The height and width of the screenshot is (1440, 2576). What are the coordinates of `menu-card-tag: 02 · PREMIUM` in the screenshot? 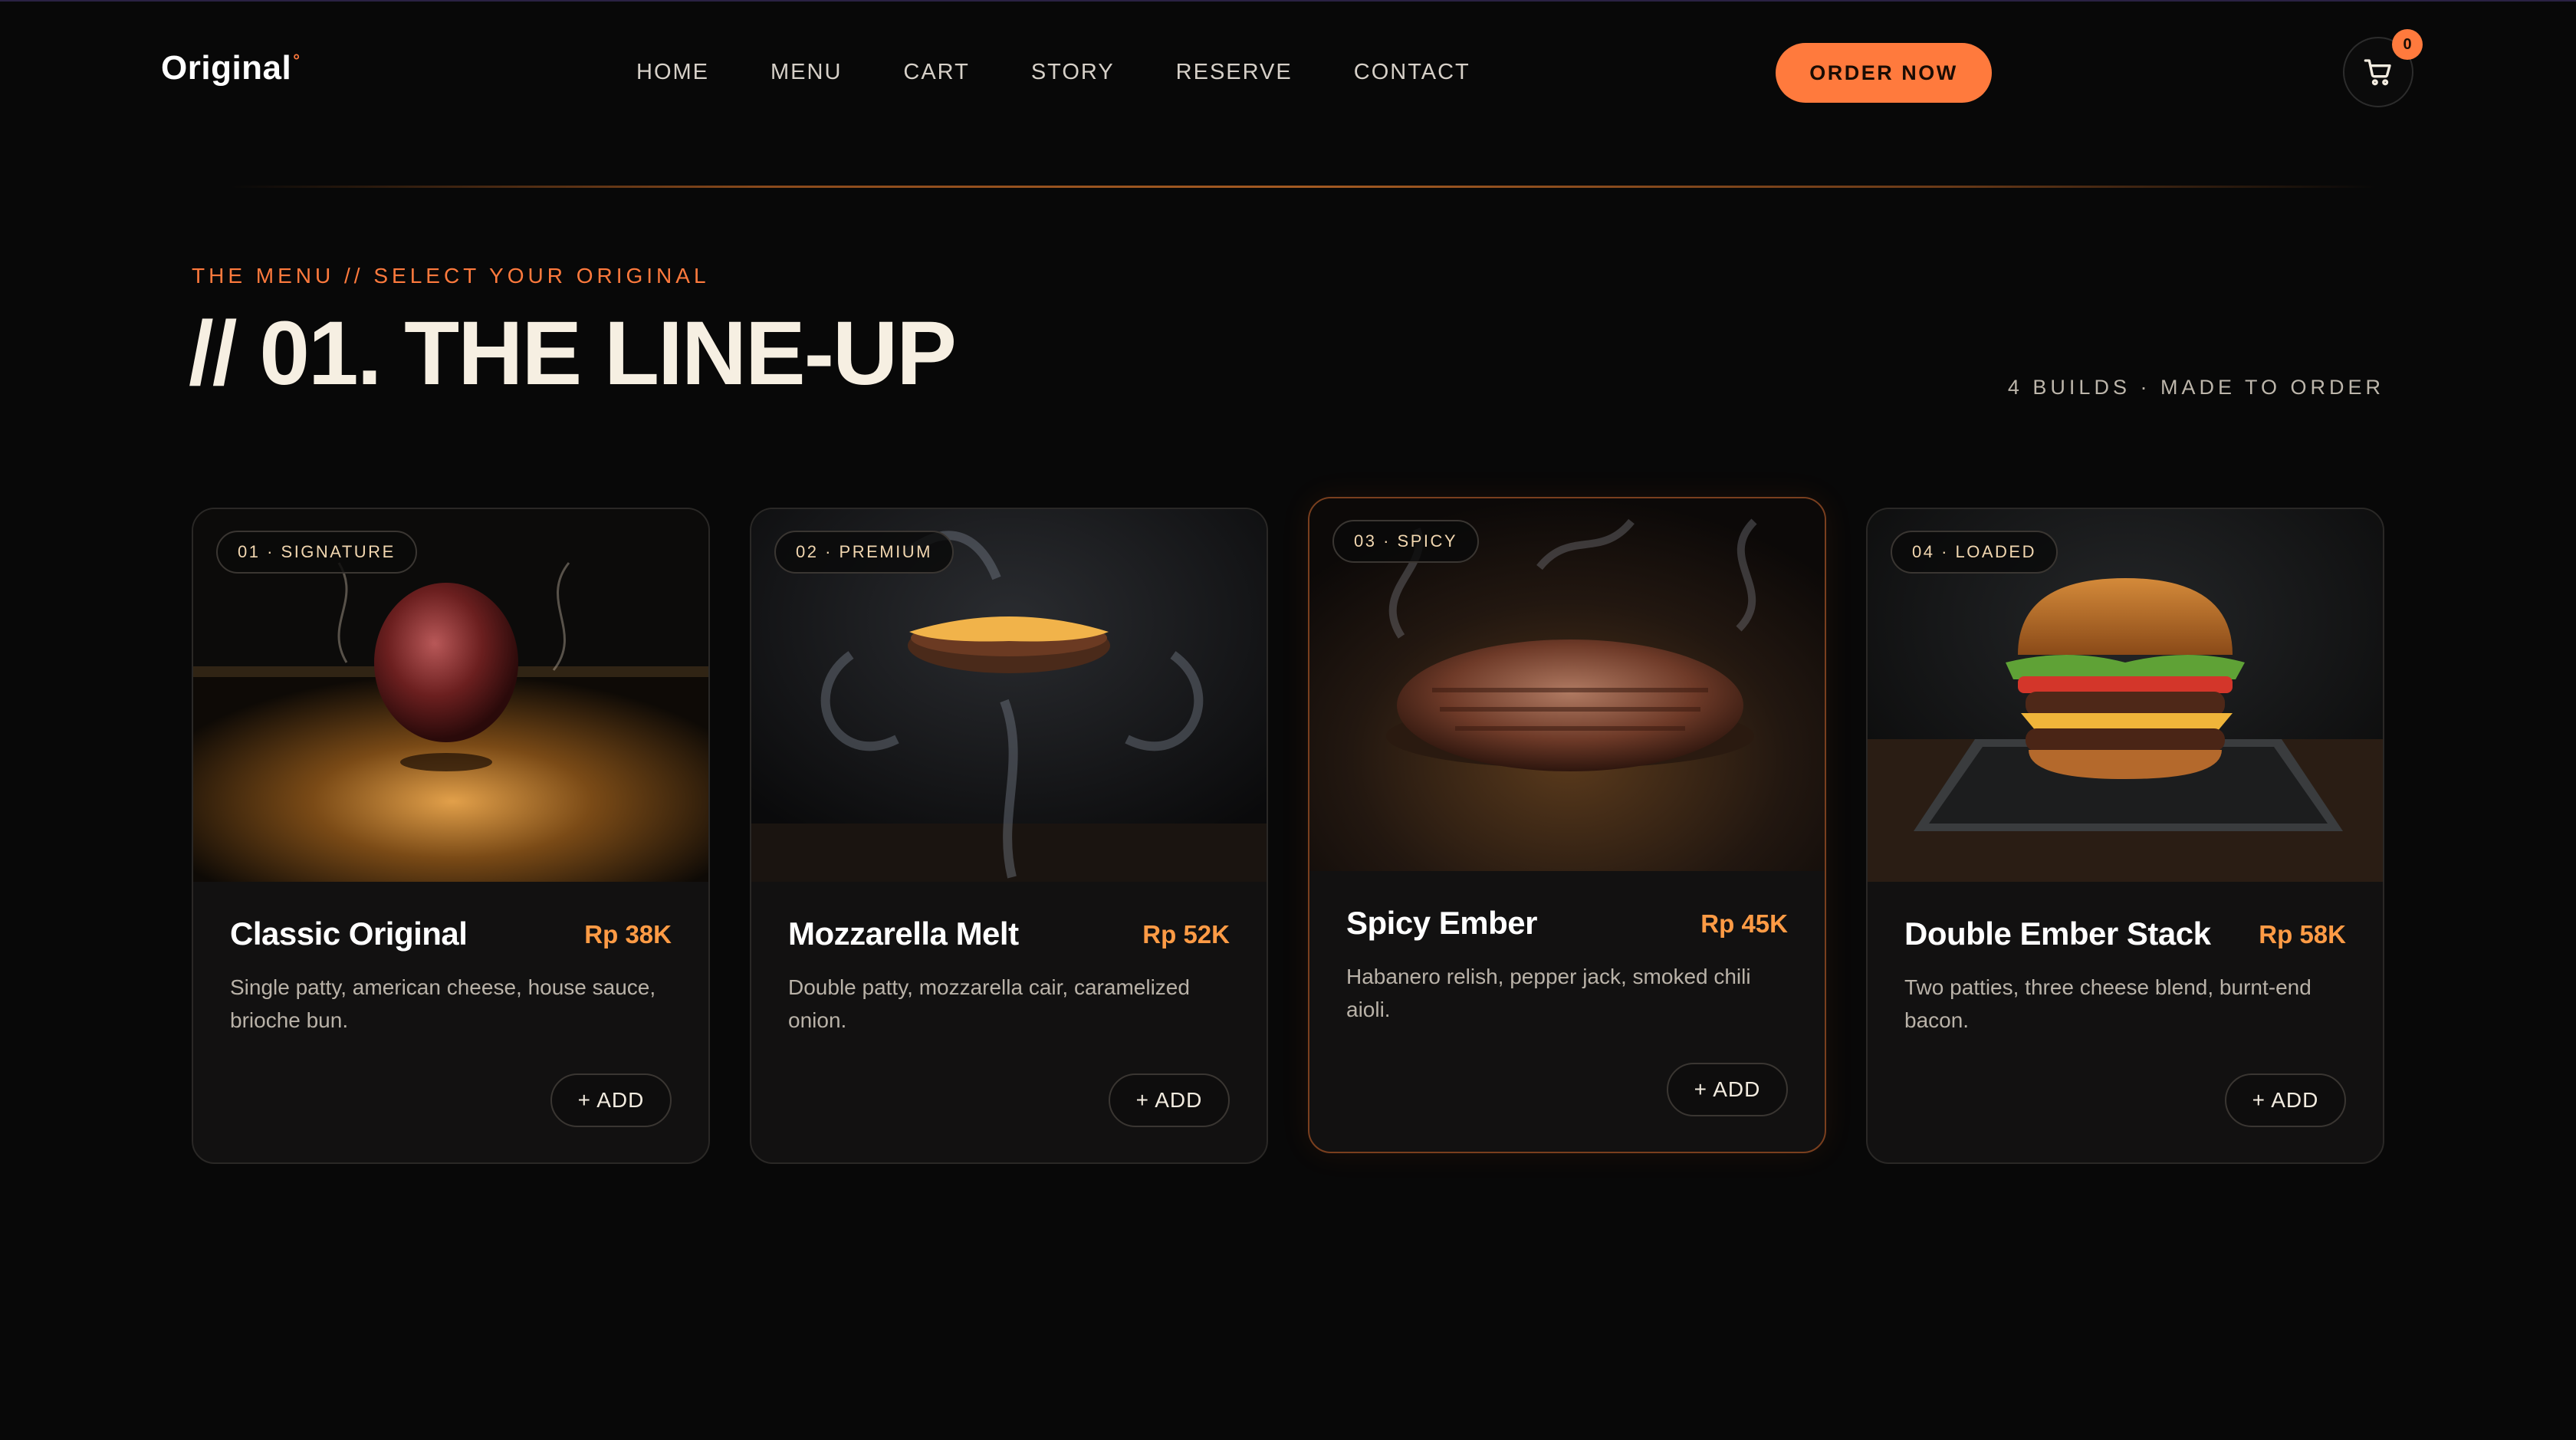 It's located at (864, 552).